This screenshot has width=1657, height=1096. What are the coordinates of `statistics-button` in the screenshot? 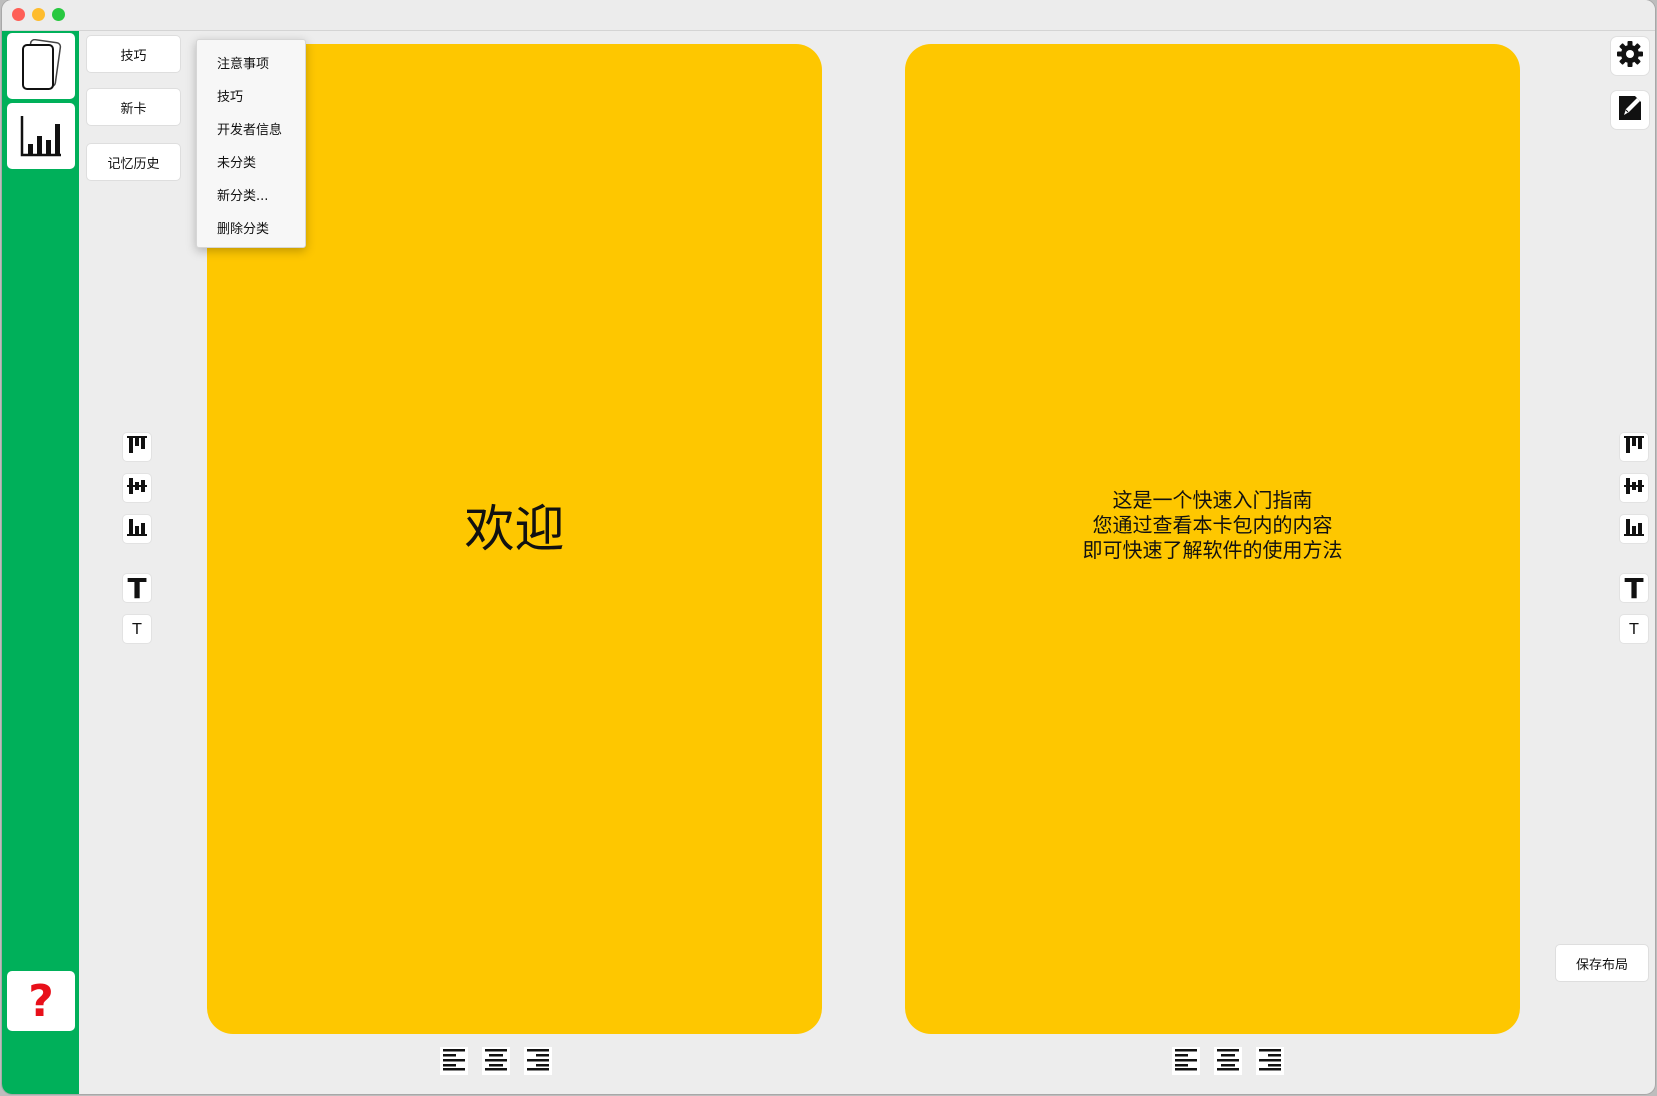 It's located at (41, 136).